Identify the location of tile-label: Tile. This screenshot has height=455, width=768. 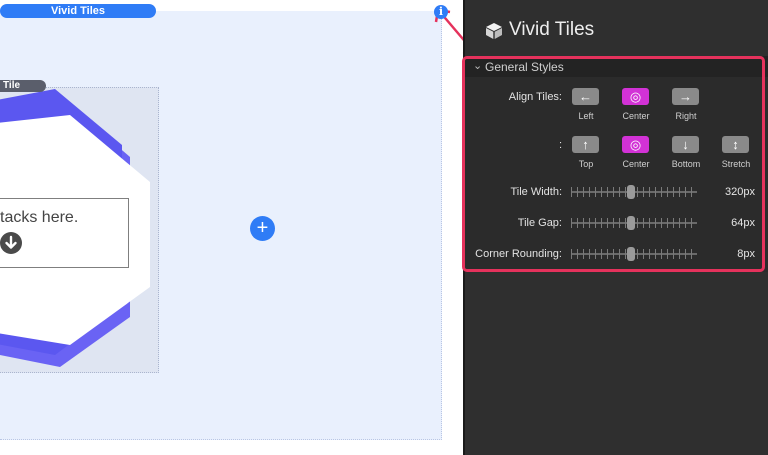
(23, 86).